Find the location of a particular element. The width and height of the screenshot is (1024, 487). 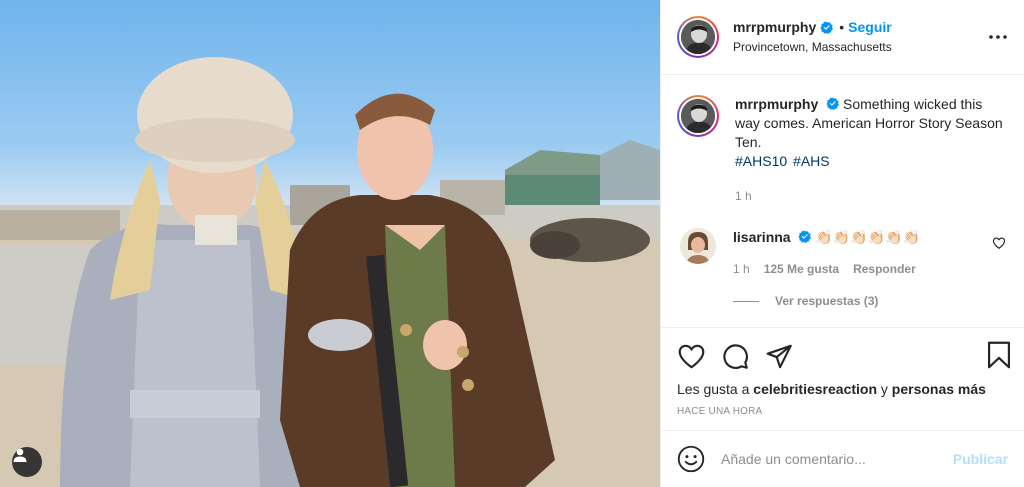

paper-plane-icon is located at coordinates (779, 356).